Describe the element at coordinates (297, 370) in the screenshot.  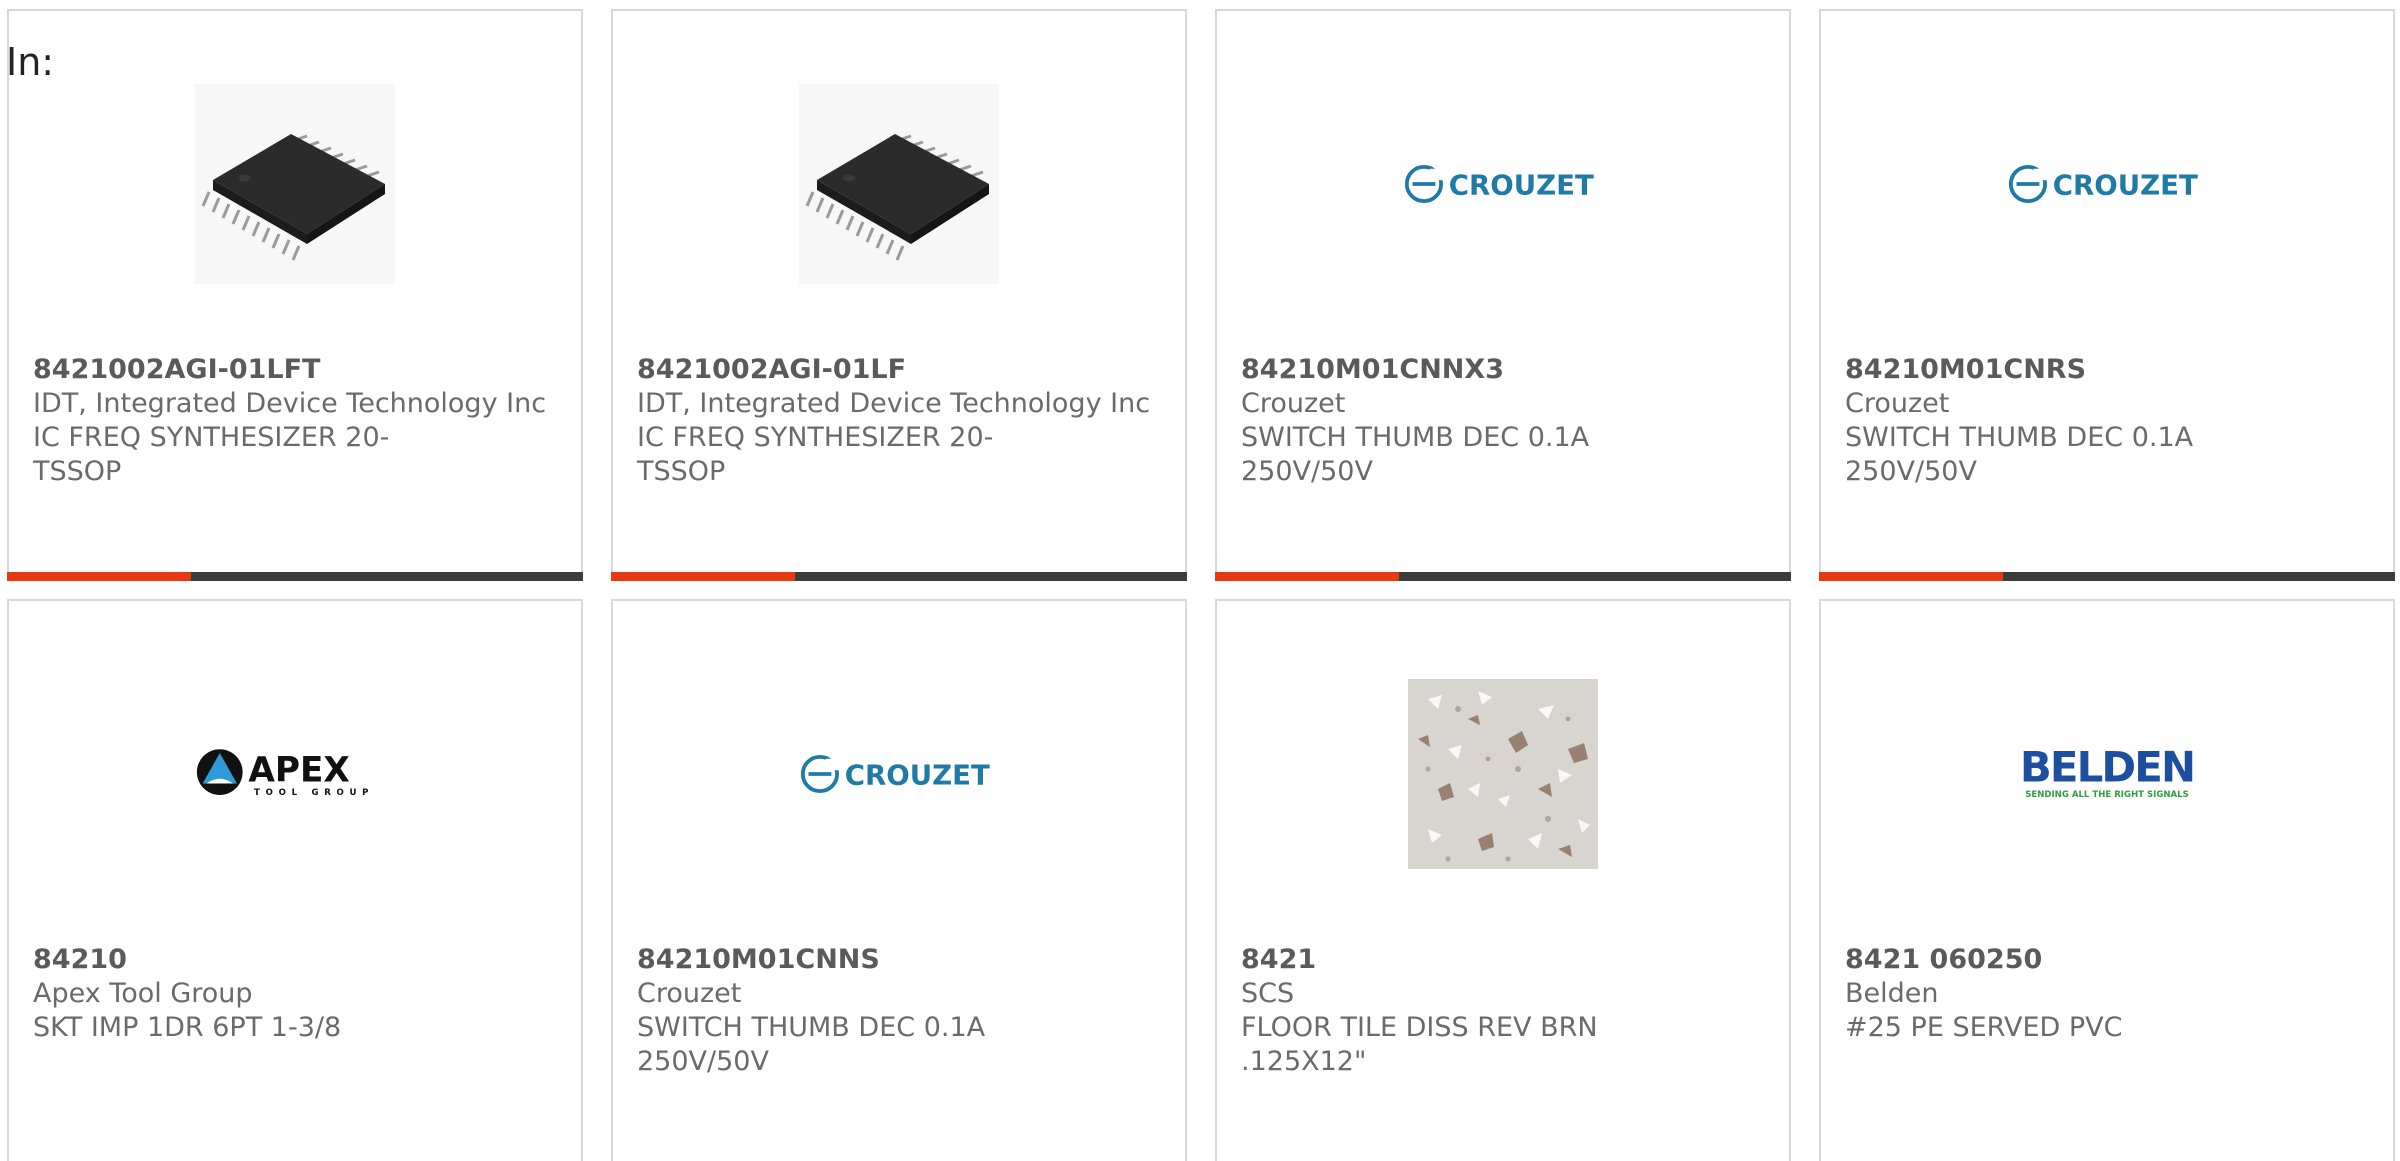
I see `part-number-link: 8421002AGI-01LFT` at that location.